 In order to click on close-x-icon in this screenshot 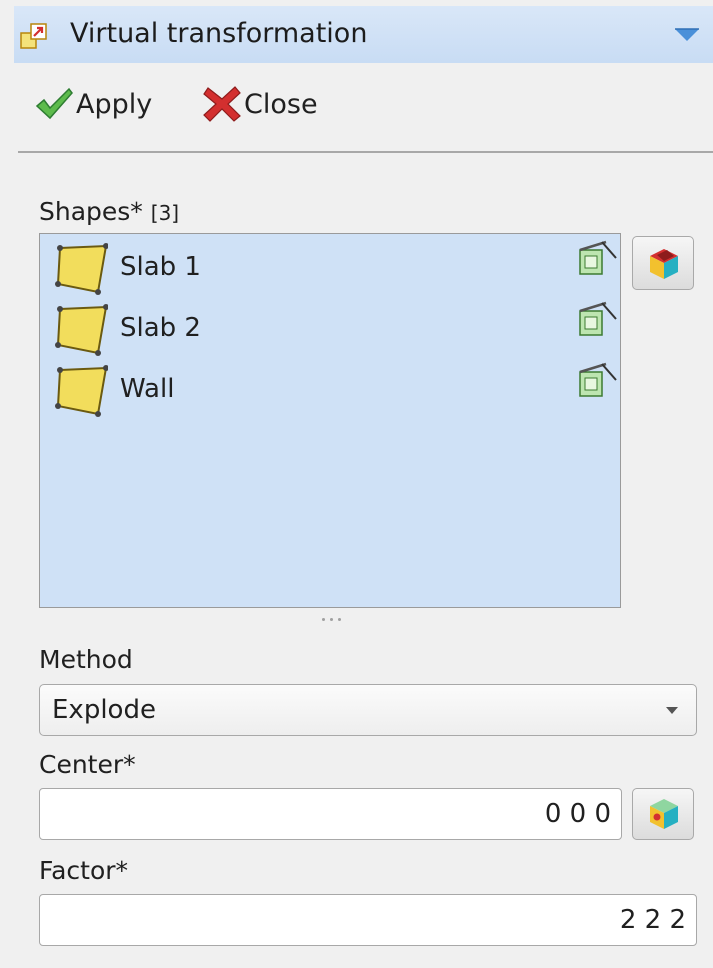, I will do `click(222, 104)`.